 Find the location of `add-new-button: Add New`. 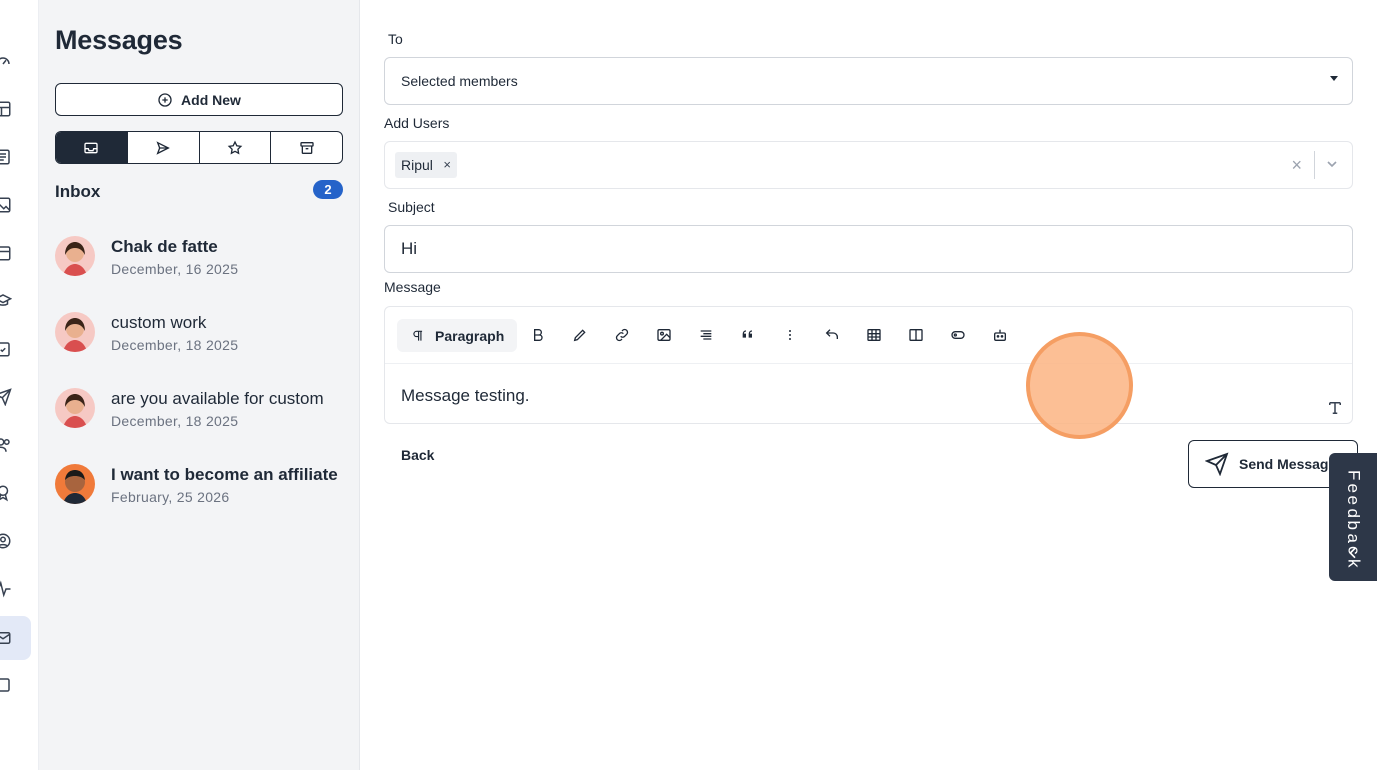

add-new-button: Add New is located at coordinates (199, 99).